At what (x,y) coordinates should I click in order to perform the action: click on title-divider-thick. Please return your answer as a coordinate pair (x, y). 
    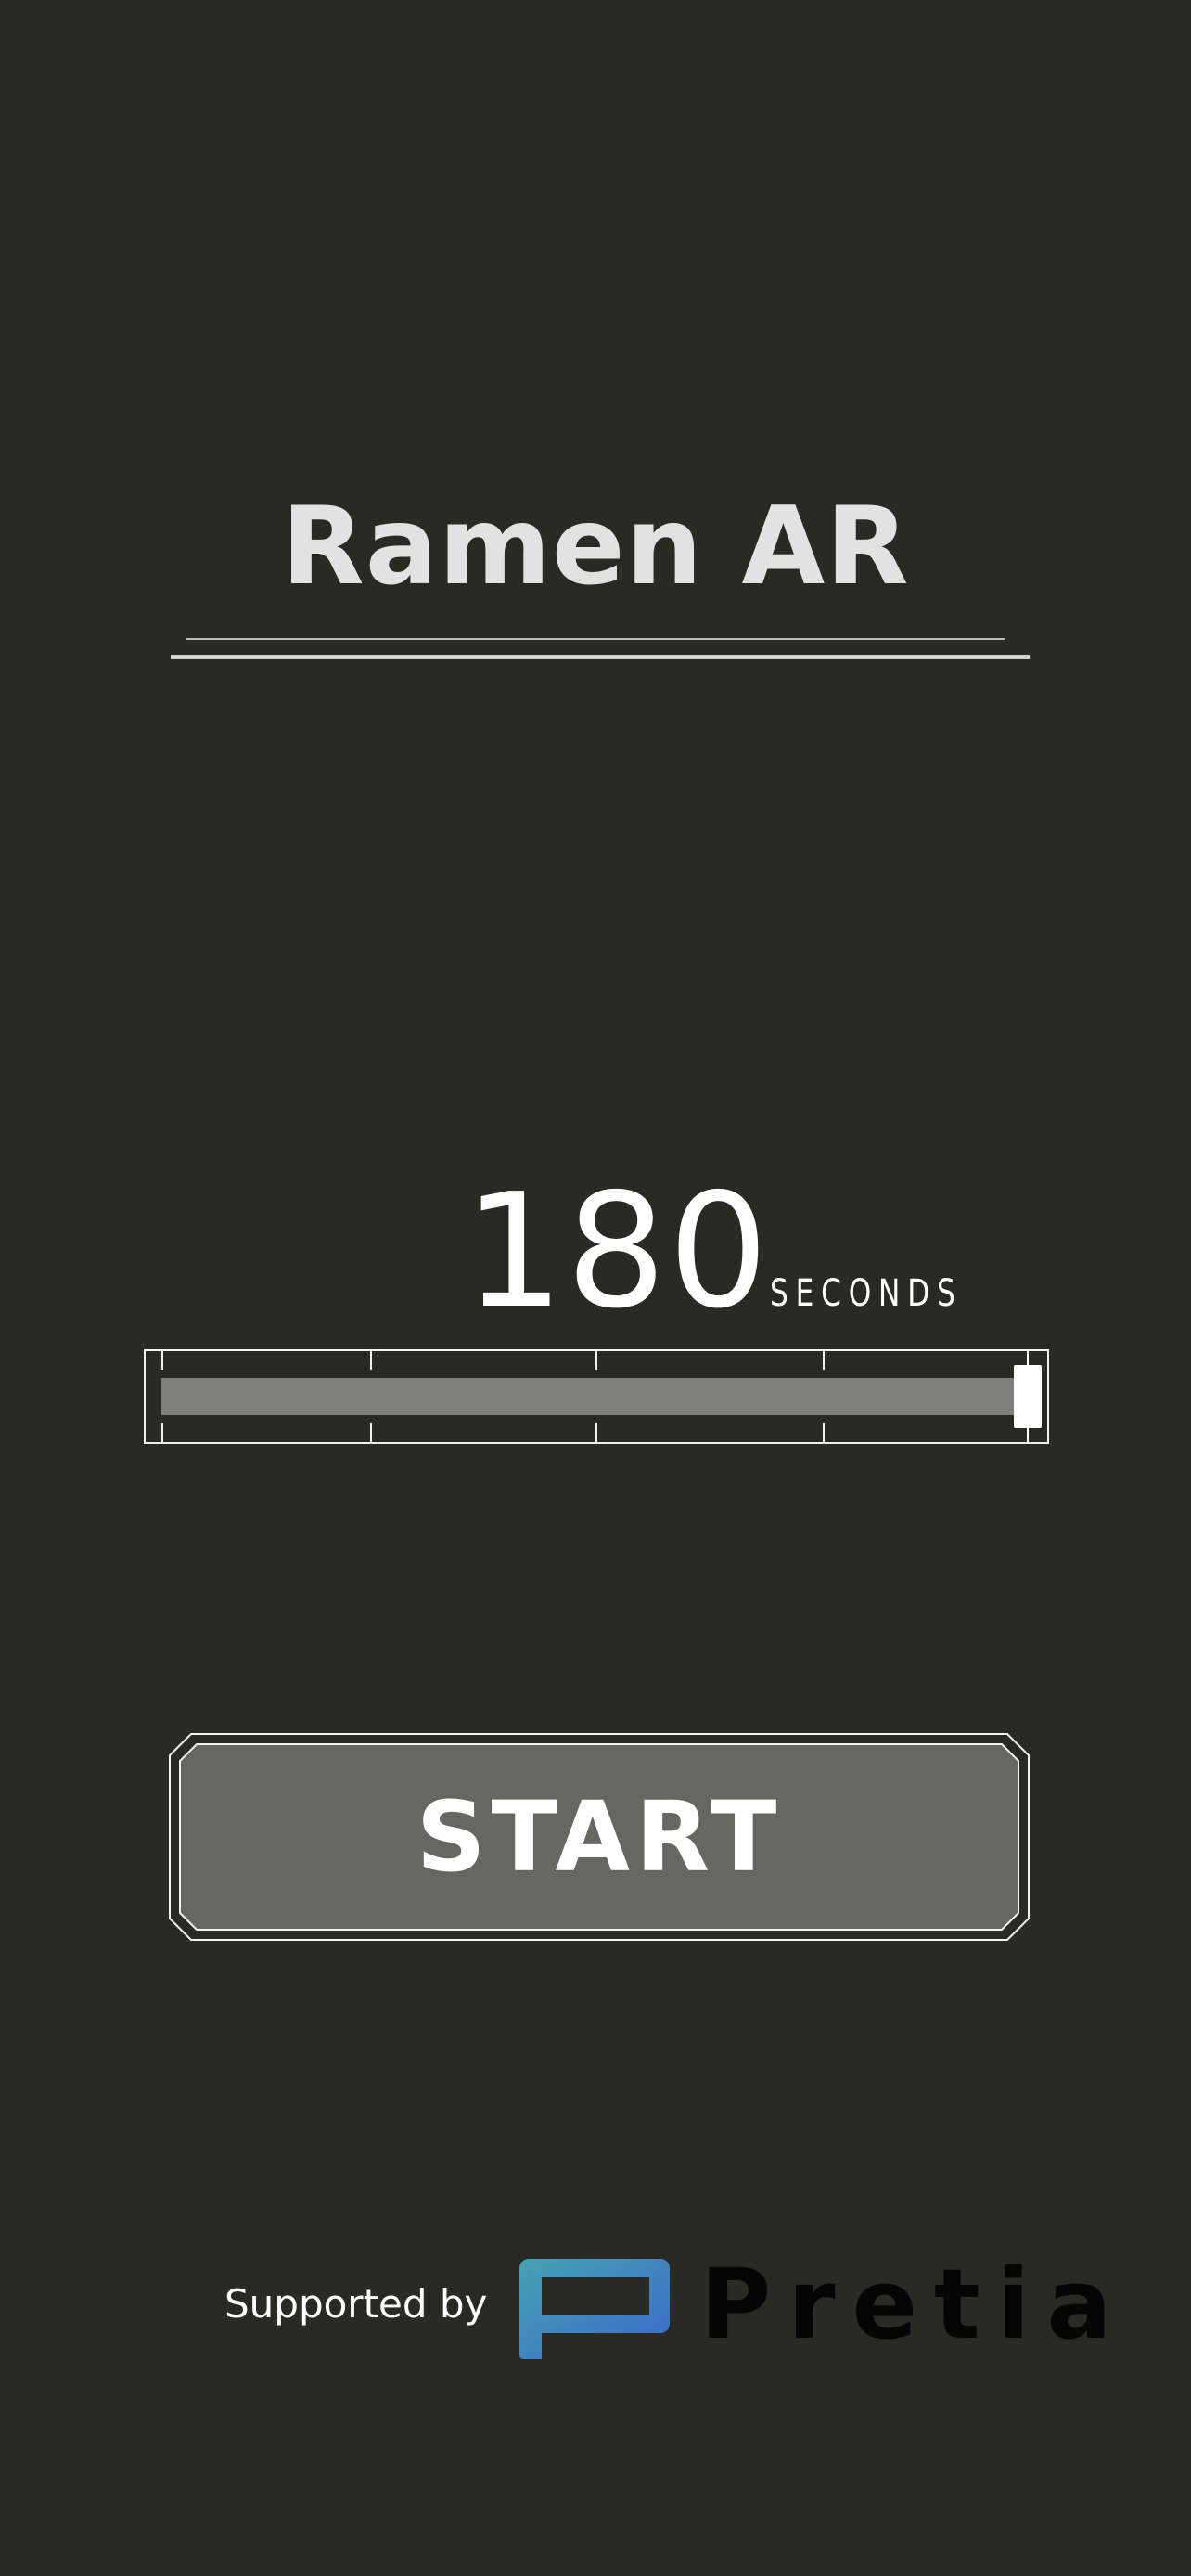
    Looking at the image, I should click on (600, 657).